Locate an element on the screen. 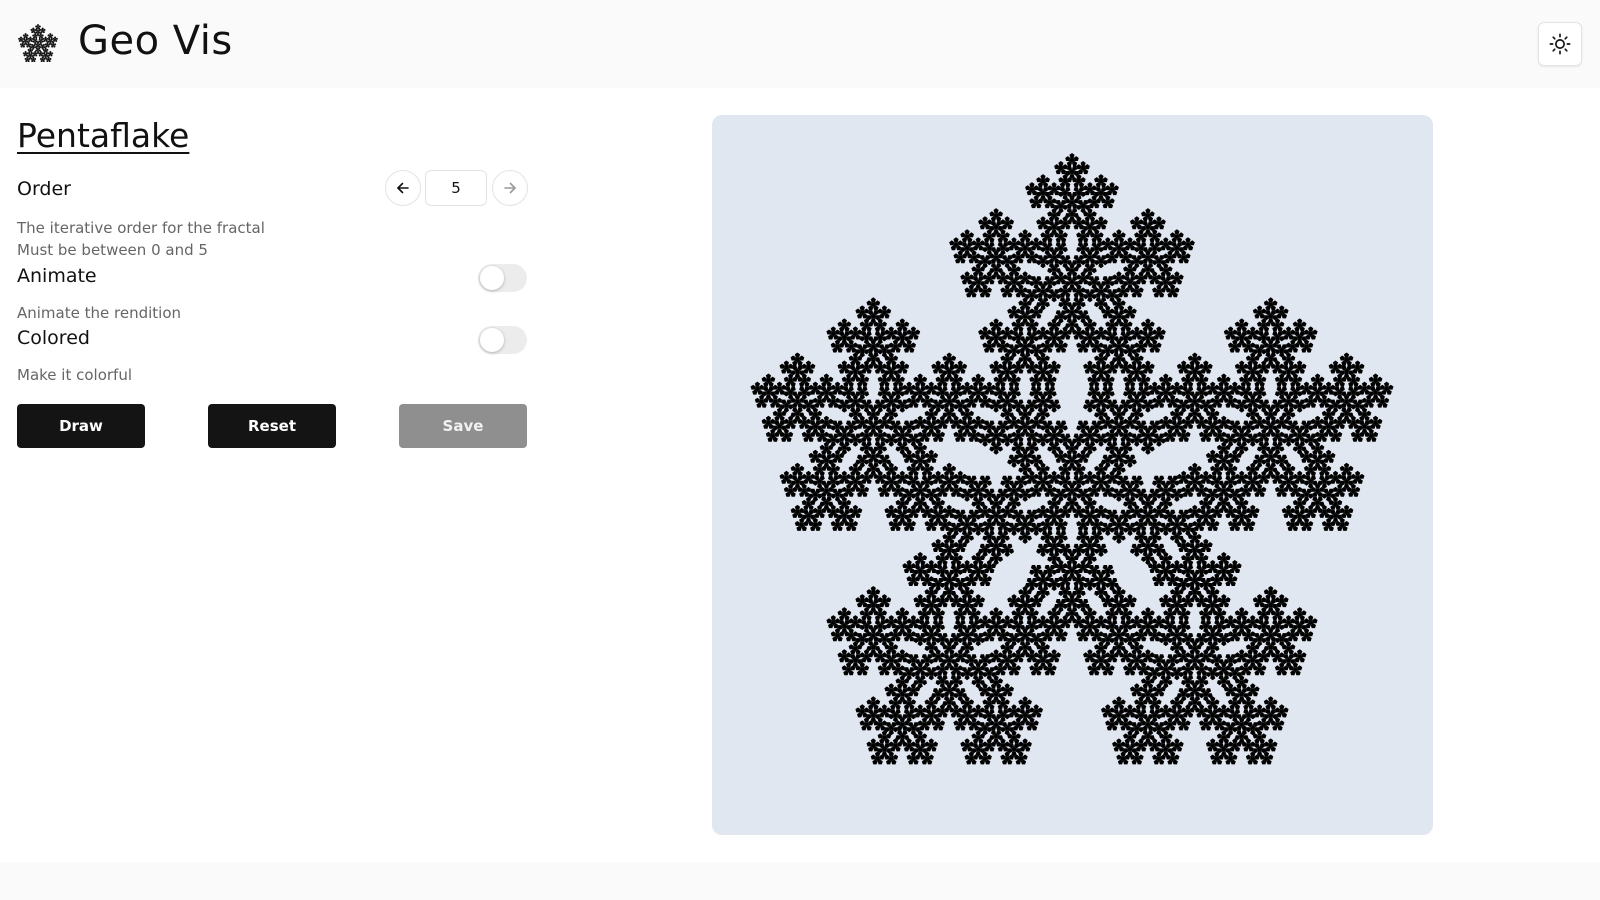  draw-button: Draw is located at coordinates (81, 426).